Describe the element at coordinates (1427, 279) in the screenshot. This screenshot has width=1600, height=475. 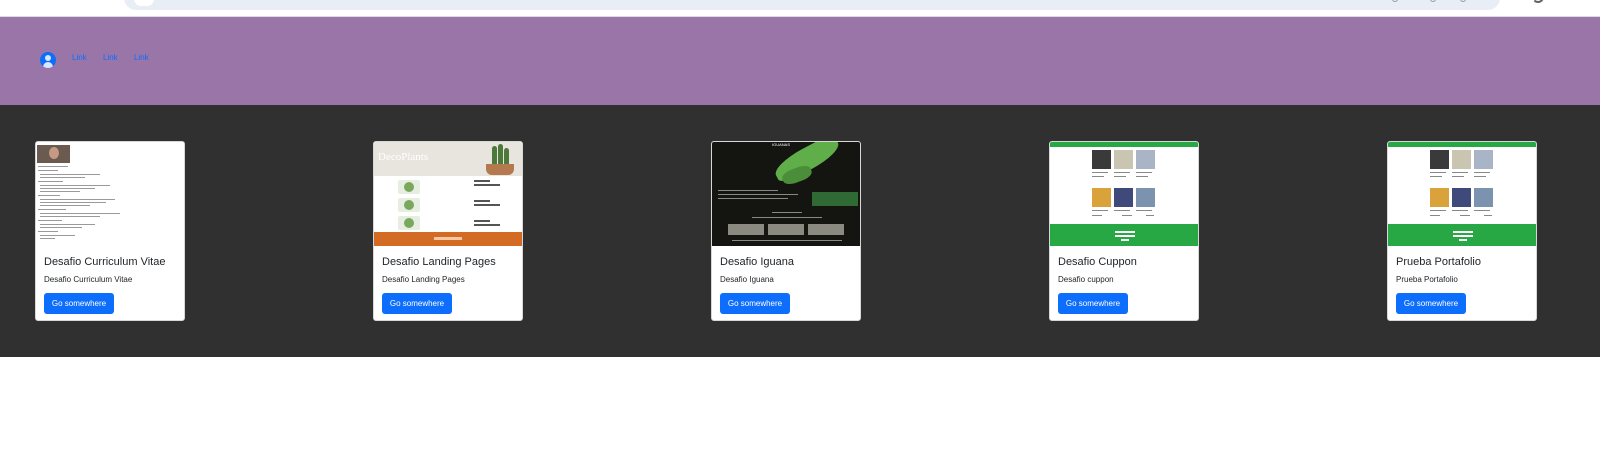
I see `card-text: Prueba Portafolio` at that location.